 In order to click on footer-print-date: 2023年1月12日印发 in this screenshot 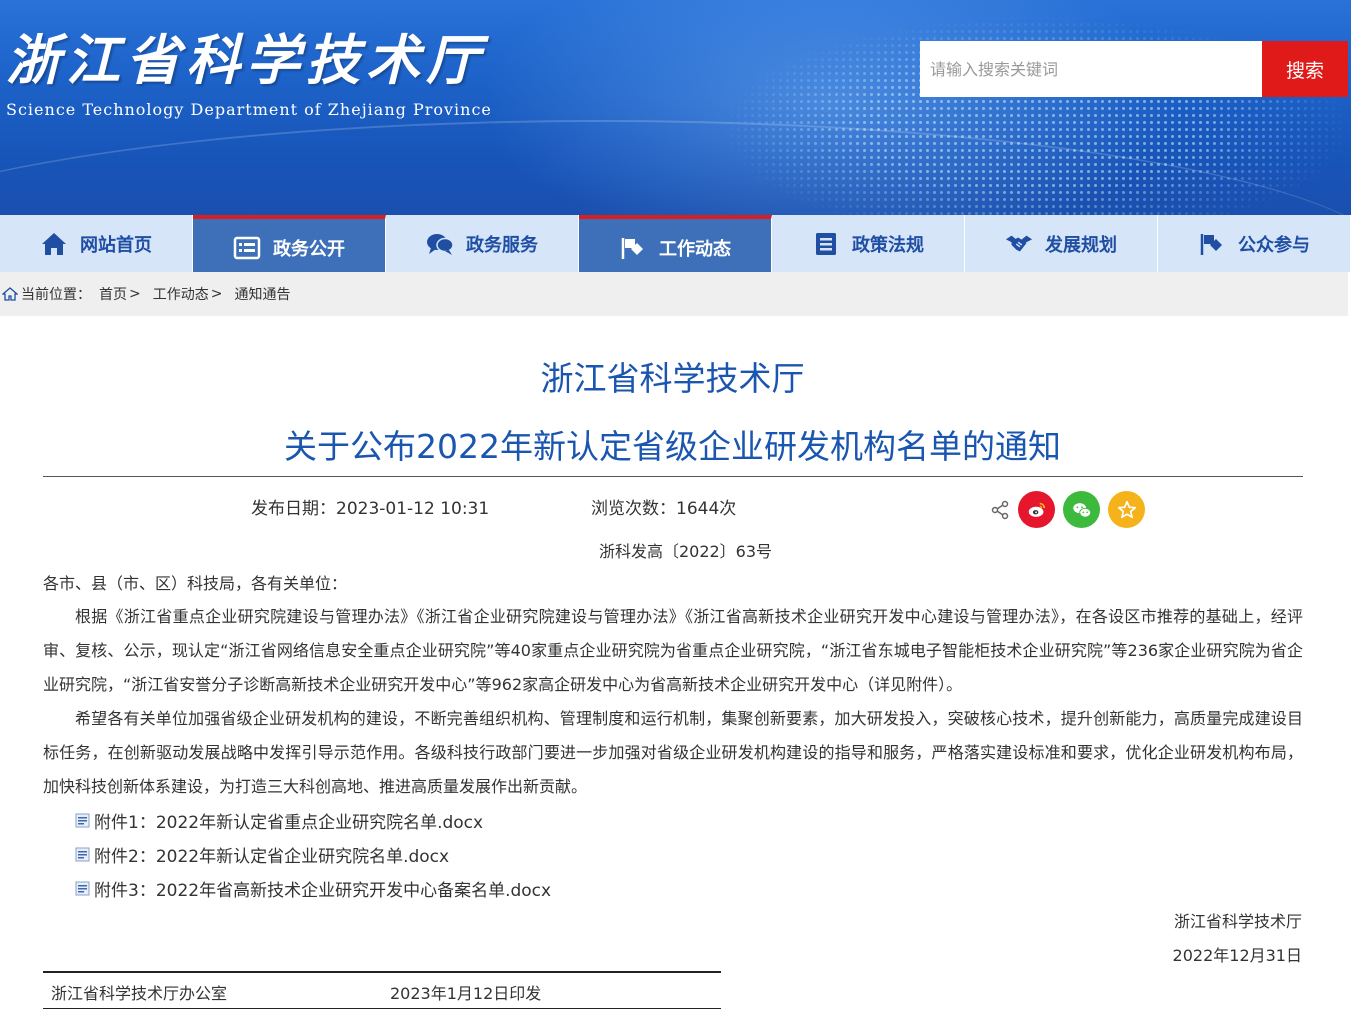, I will do `click(466, 993)`.